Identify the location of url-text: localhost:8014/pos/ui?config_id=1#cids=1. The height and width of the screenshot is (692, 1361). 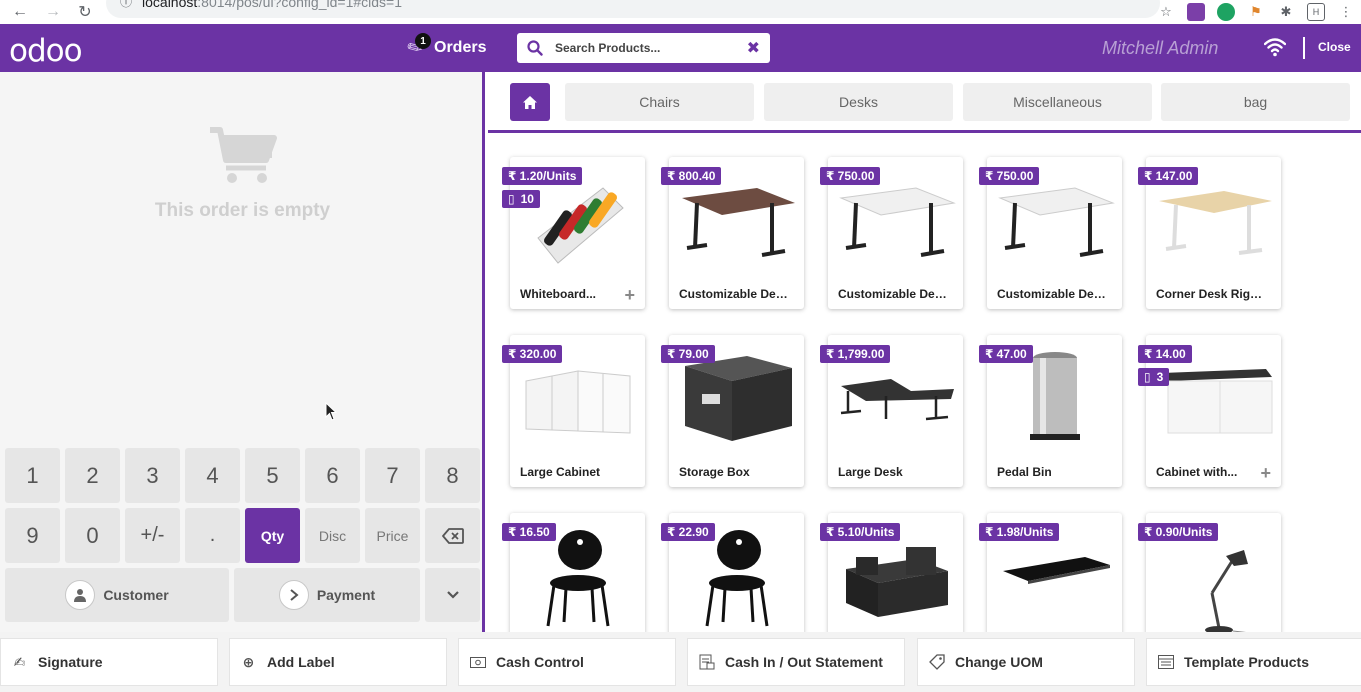
(272, 5).